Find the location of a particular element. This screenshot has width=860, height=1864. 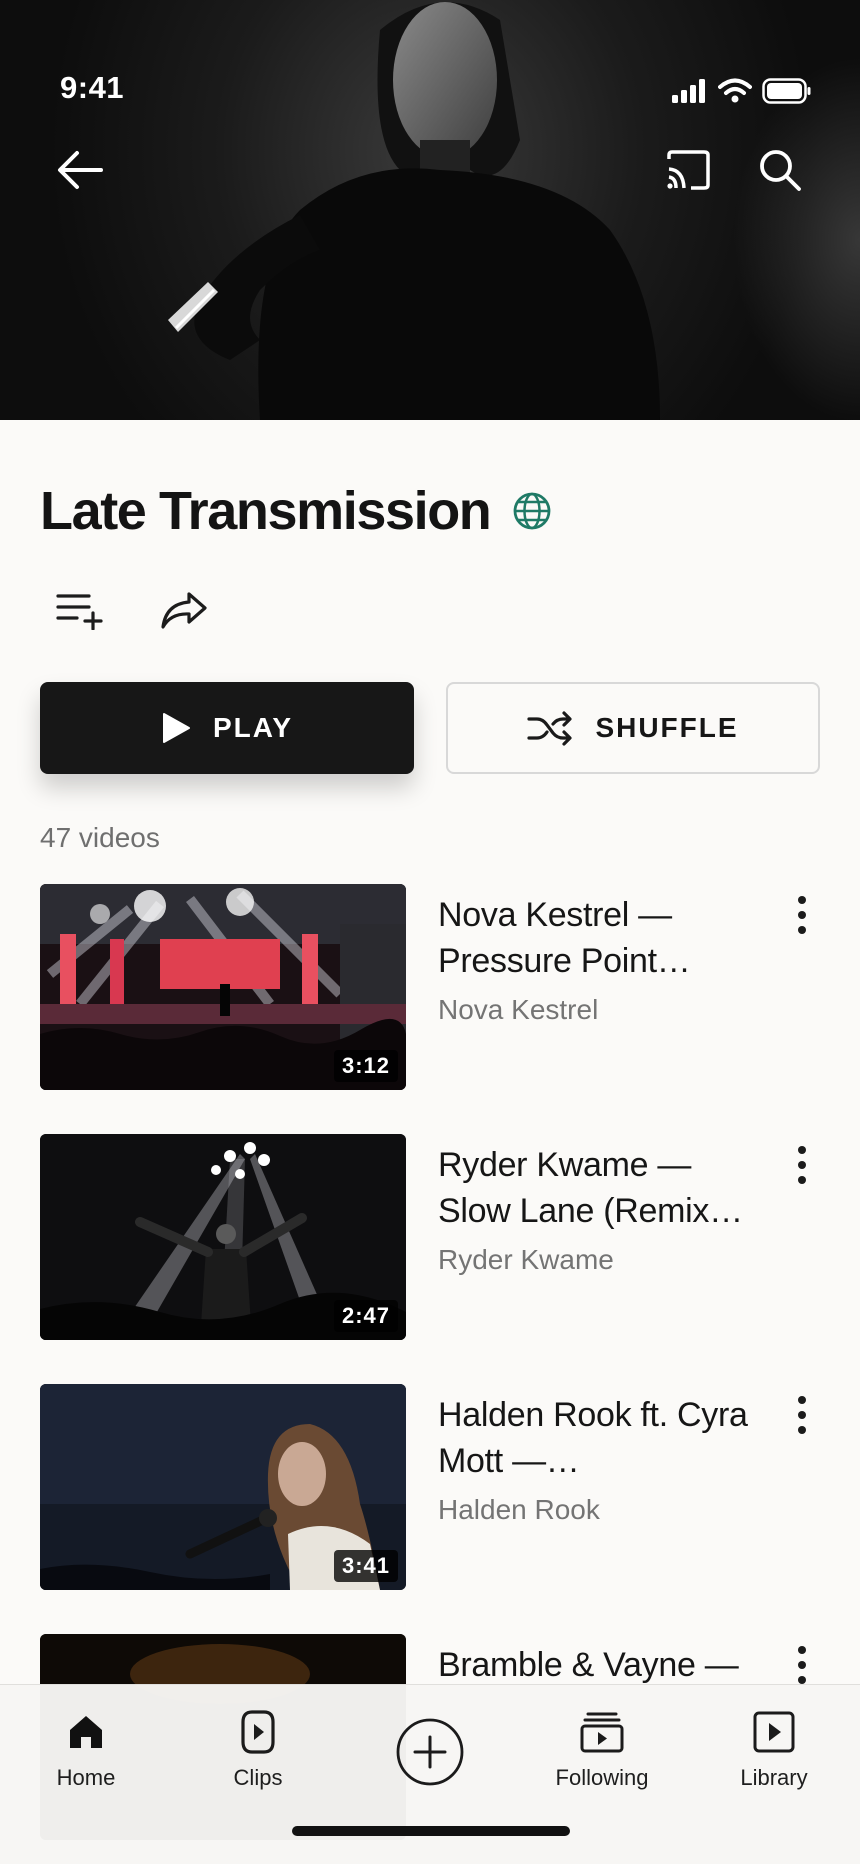

nav-create is located at coordinates (430, 1752).